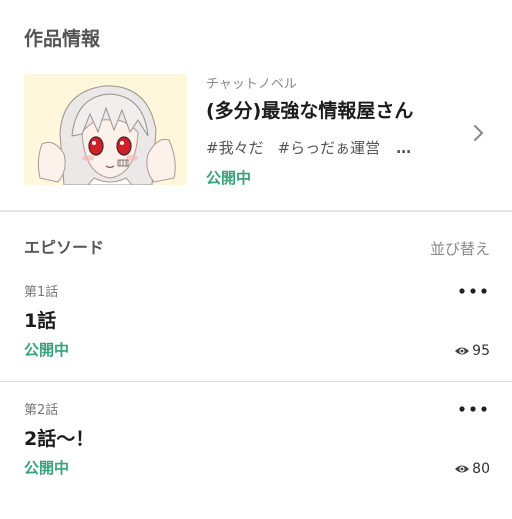 The width and height of the screenshot is (512, 519). I want to click on anime-character-thumbnail, so click(105, 129).